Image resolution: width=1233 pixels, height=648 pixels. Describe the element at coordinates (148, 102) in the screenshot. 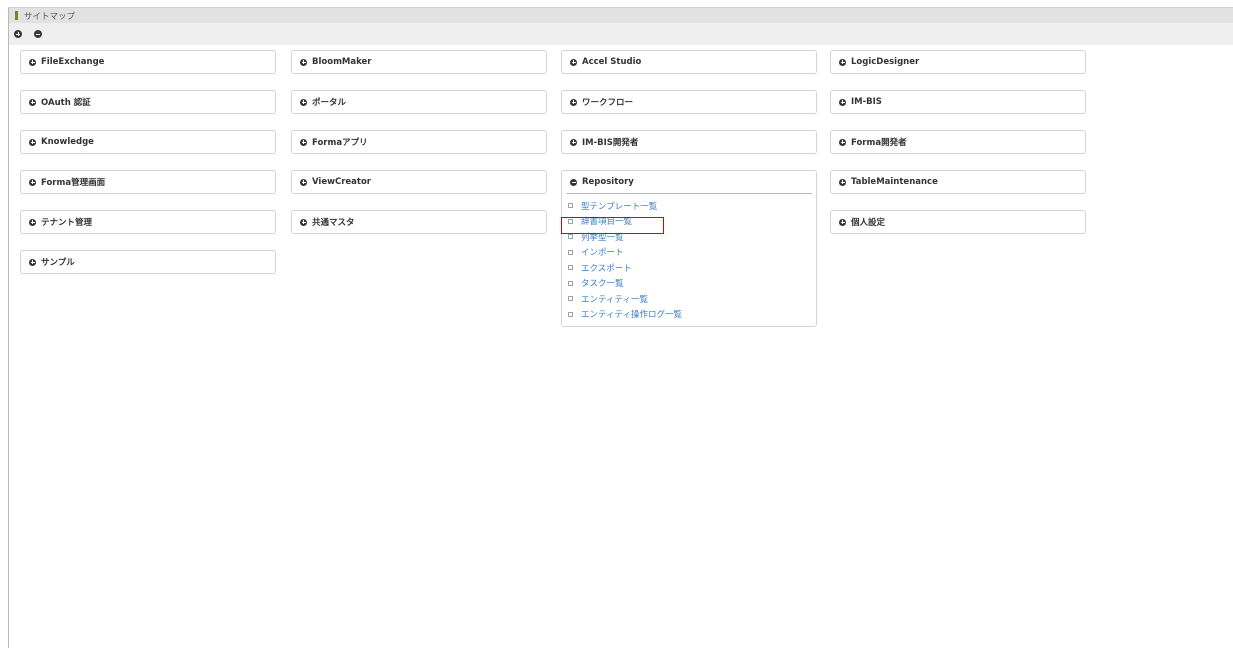

I see `card-oauth: OAuth 認証` at that location.